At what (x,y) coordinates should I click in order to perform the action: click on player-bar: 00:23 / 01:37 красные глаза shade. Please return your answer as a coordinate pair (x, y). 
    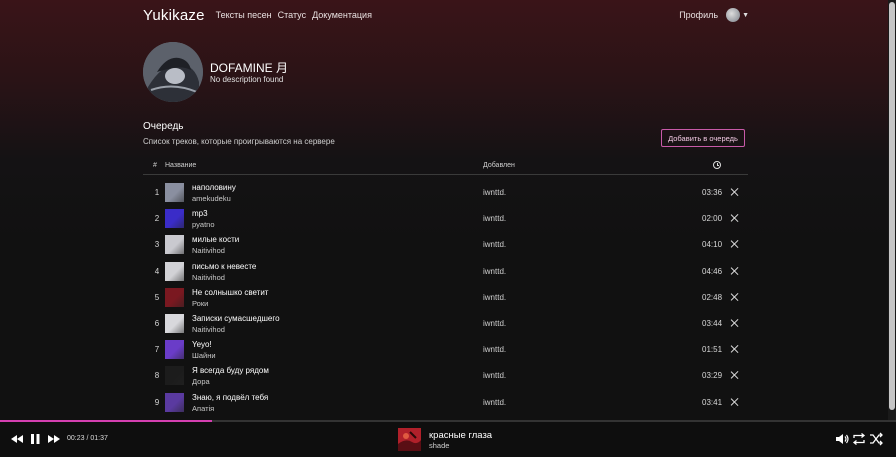
    Looking at the image, I should click on (448, 439).